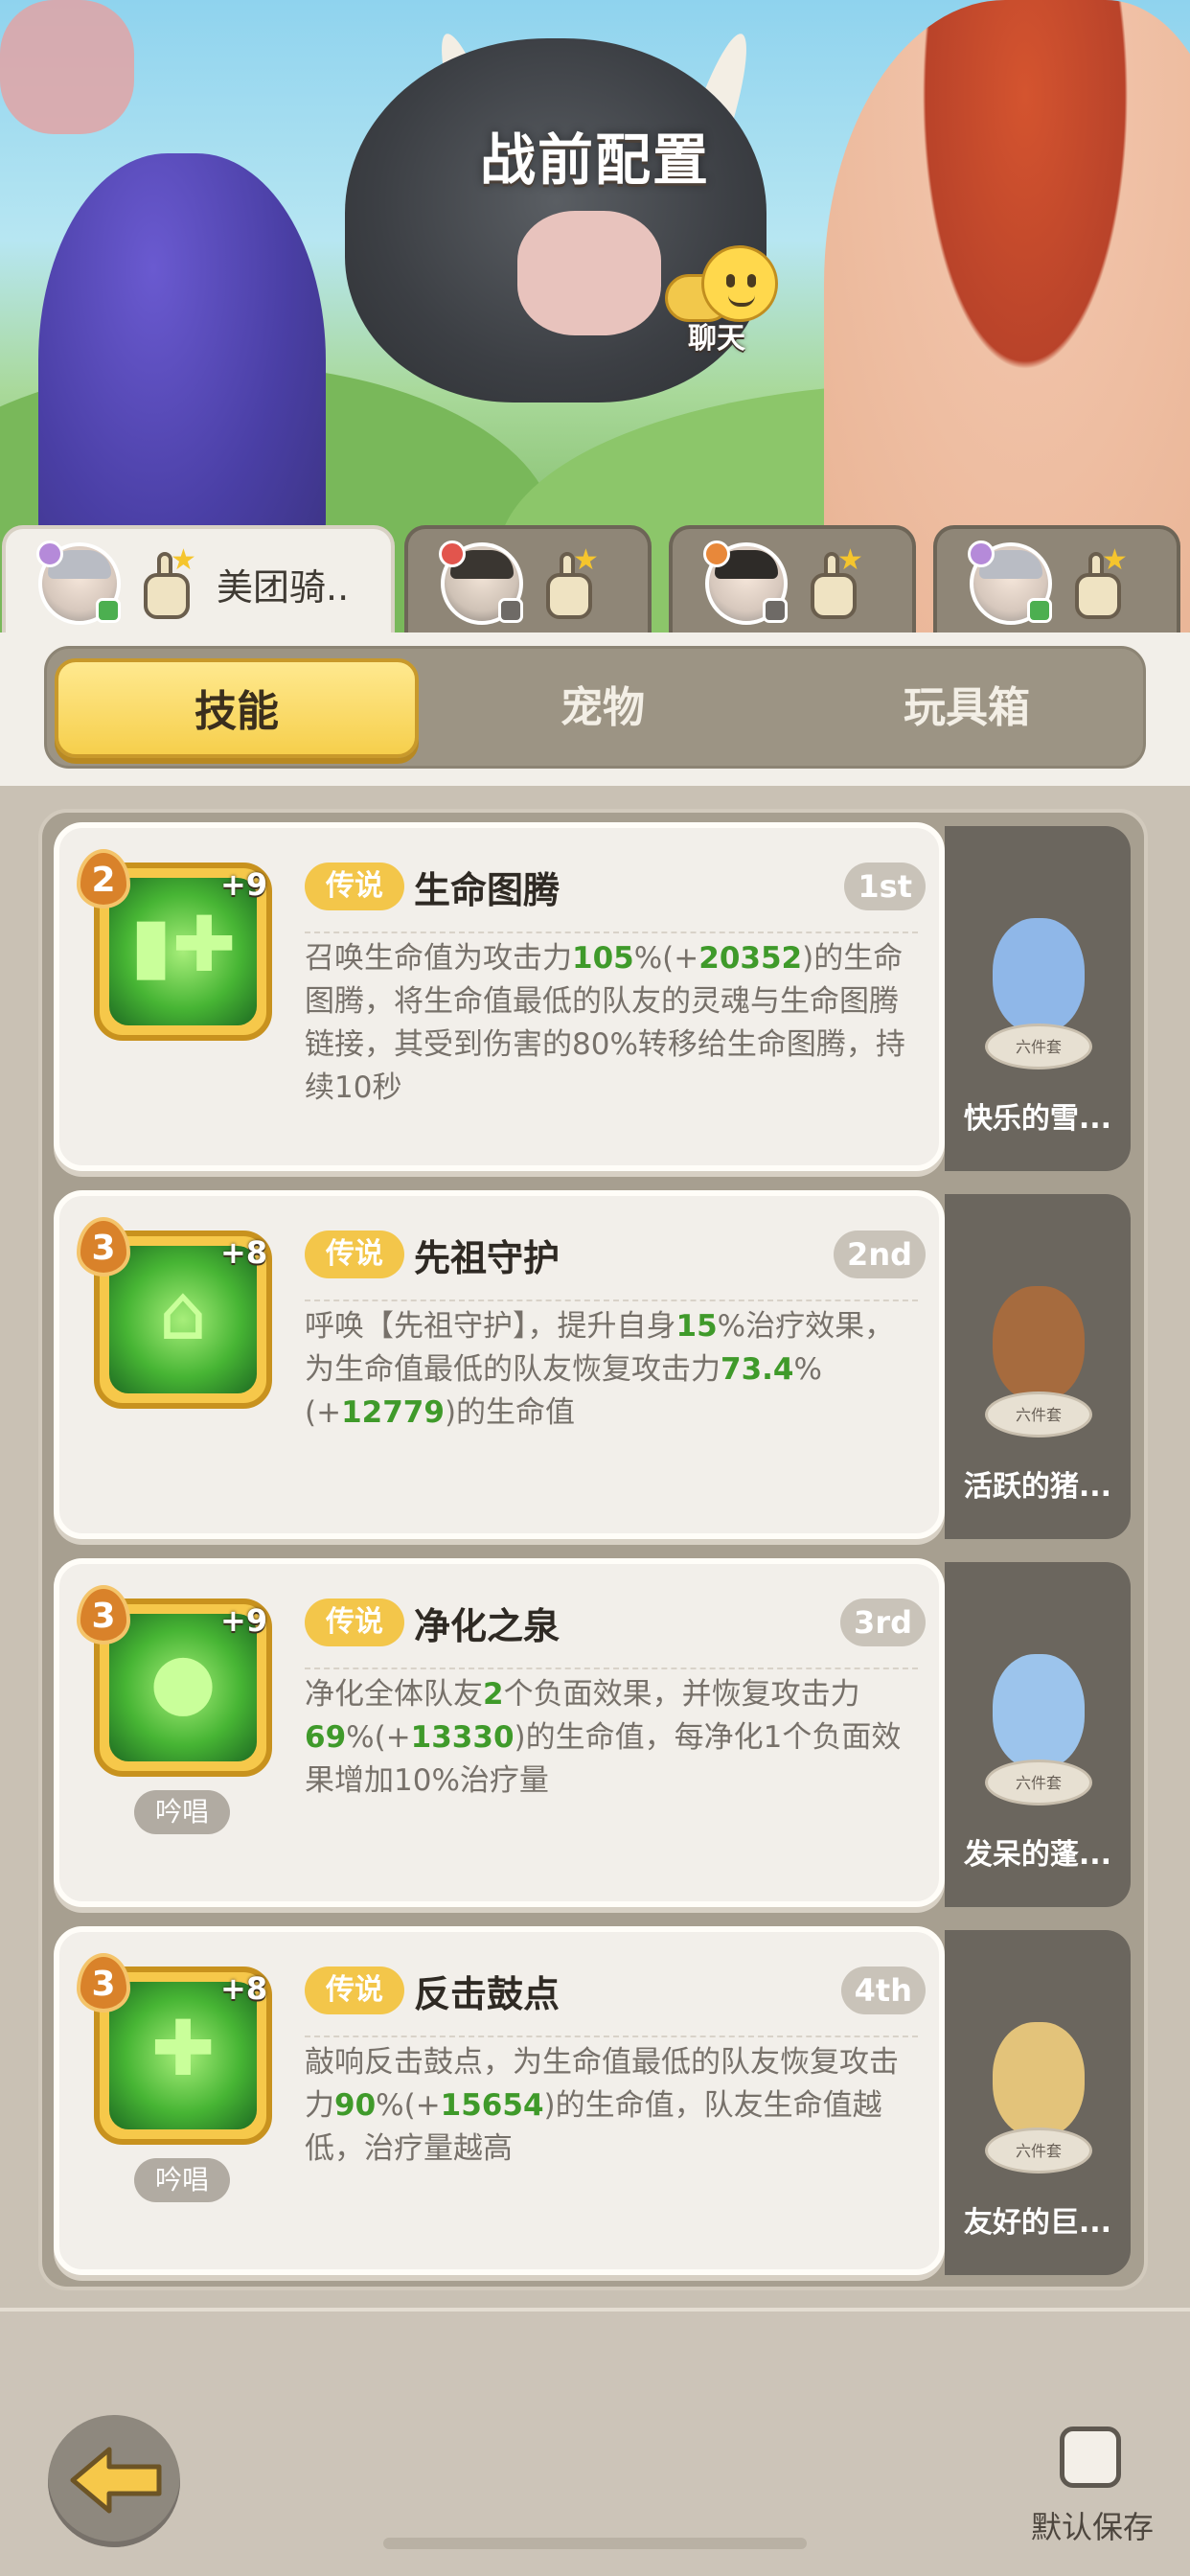  I want to click on scene-flying-creature, so click(67, 67).